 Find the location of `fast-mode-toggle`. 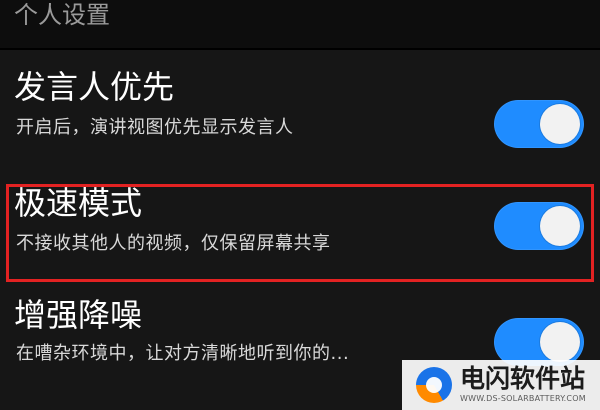

fast-mode-toggle is located at coordinates (539, 226).